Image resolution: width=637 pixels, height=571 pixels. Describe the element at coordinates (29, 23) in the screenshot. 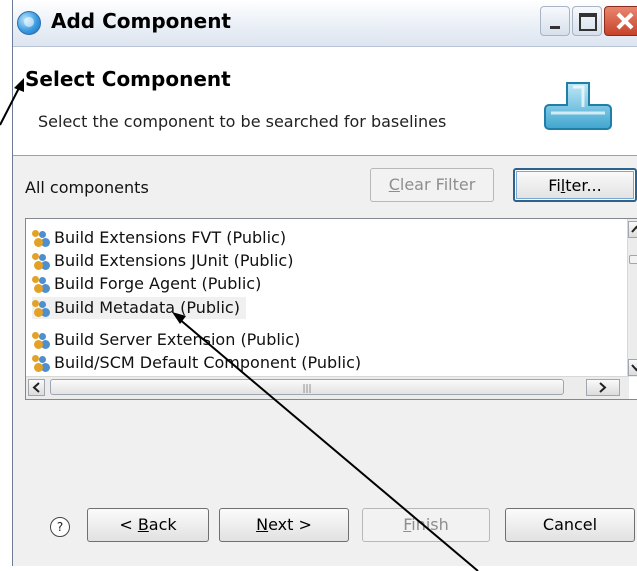

I see `globe-icon` at that location.